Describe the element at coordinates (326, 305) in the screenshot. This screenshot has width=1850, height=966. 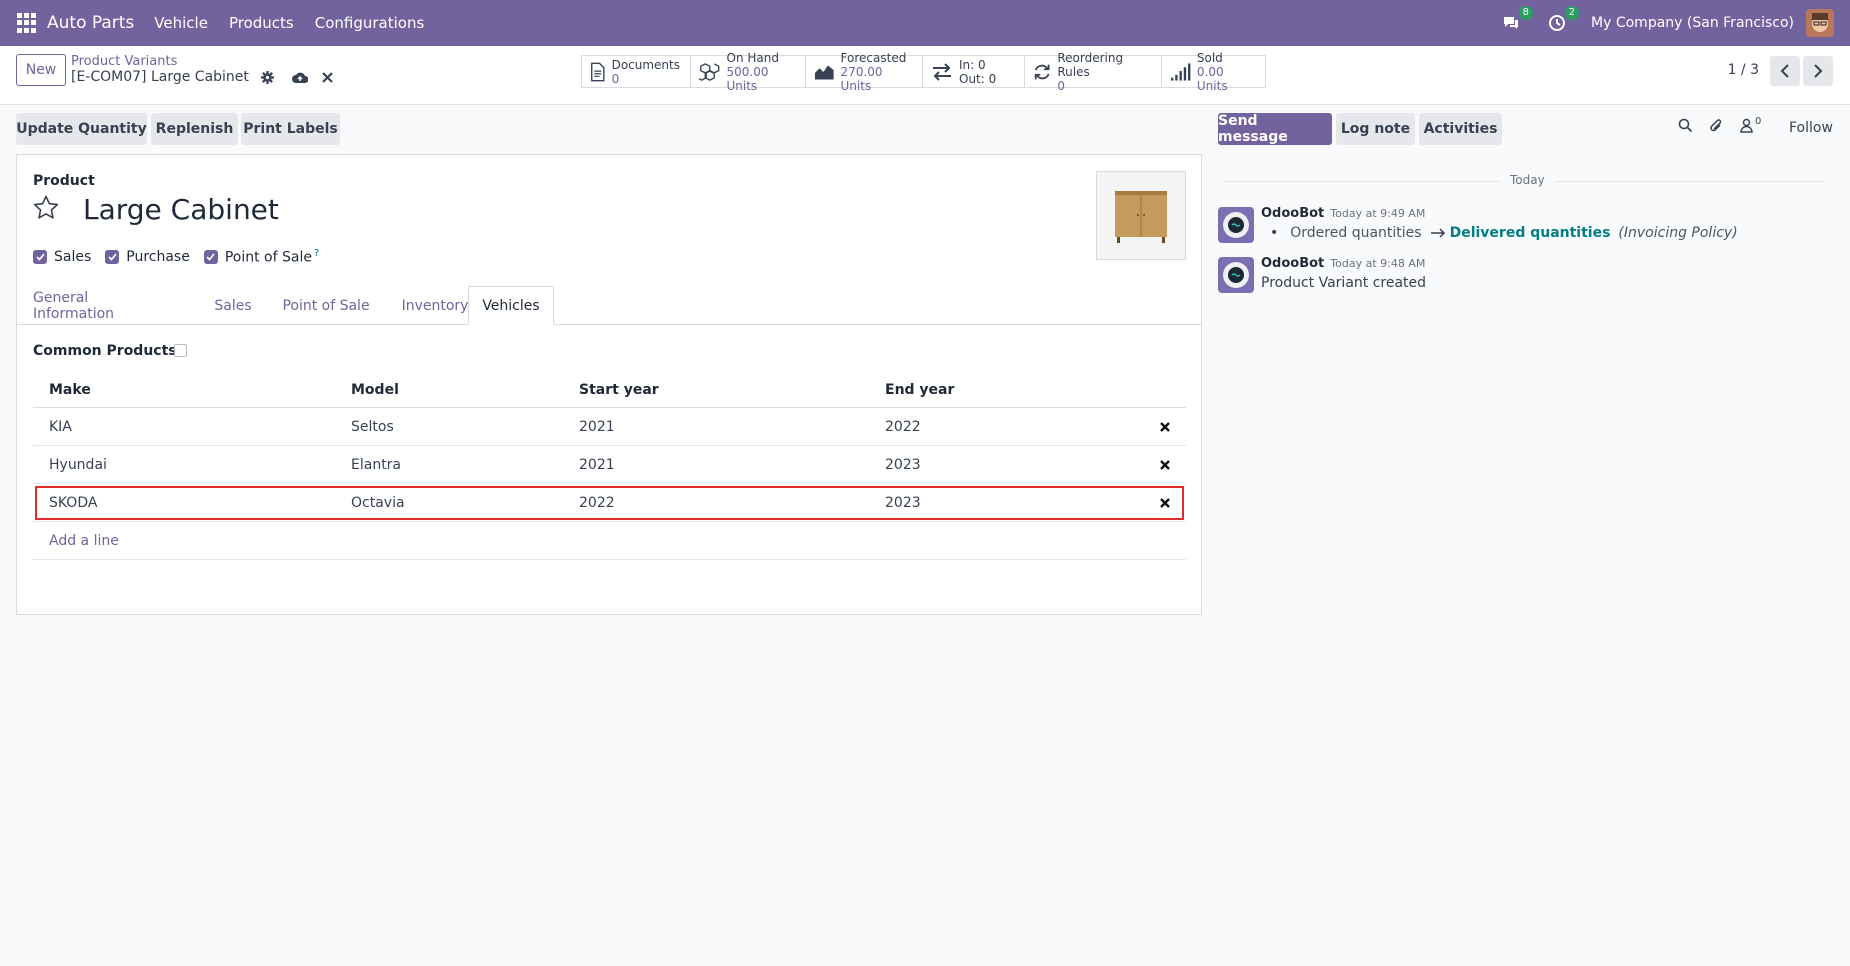
I see `tab-point-of-sale: Point of Sale` at that location.